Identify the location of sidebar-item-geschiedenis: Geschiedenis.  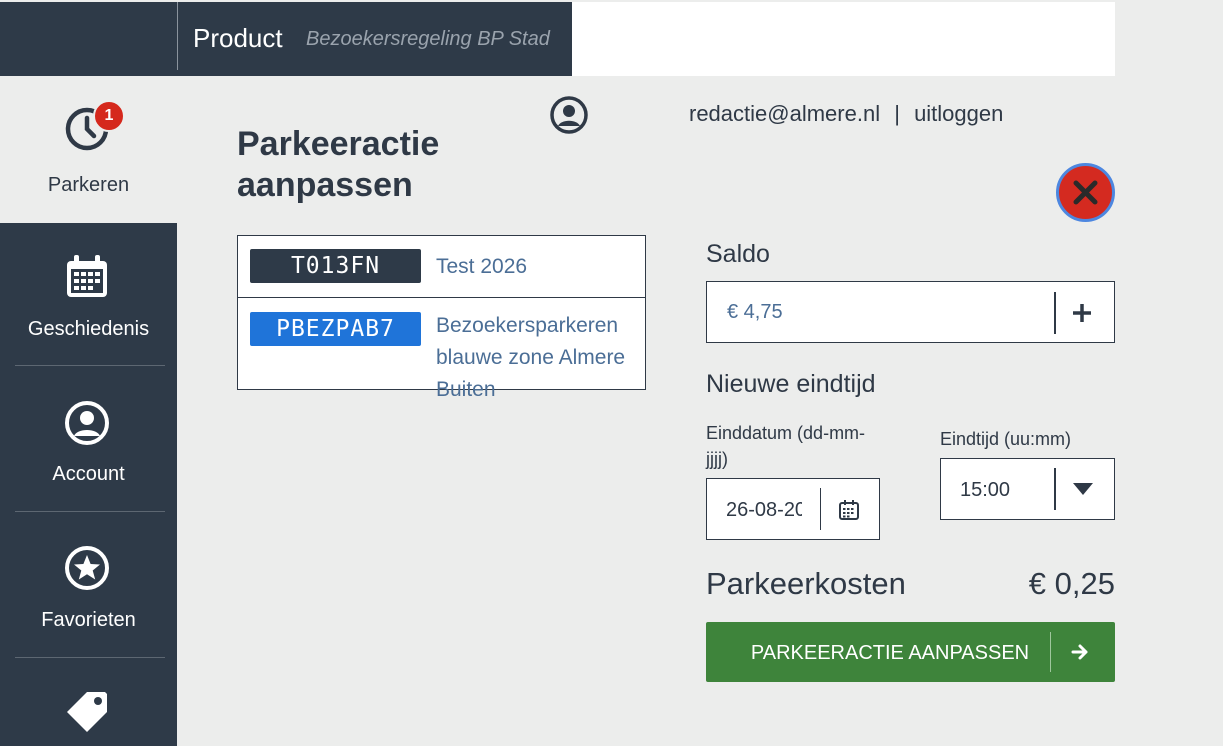
(88, 294).